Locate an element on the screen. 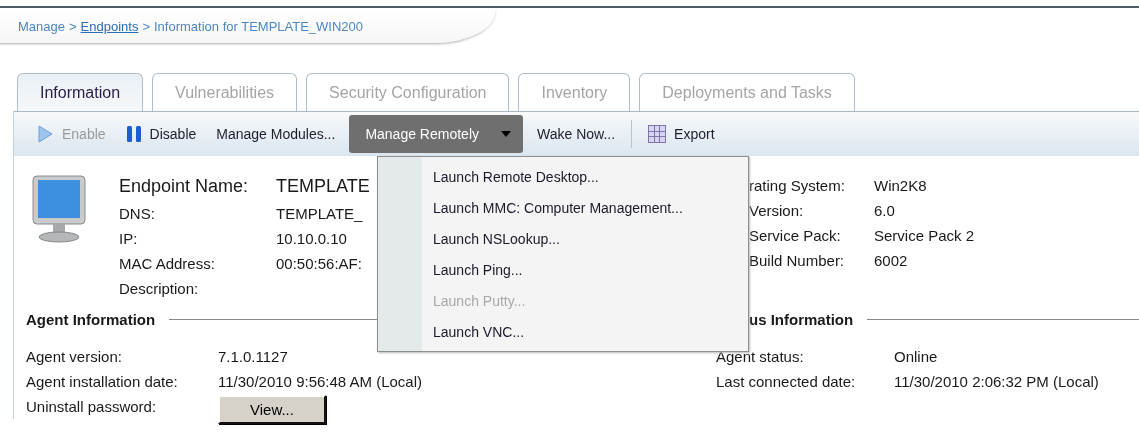 This screenshot has height=440, width=1139. field-label: DNS: is located at coordinates (137, 213).